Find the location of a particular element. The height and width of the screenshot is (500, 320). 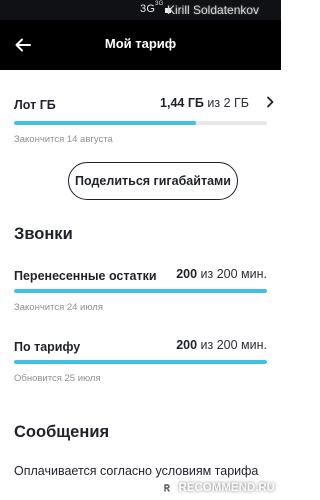

user-name: Kirill Soldatenkov is located at coordinates (213, 10).